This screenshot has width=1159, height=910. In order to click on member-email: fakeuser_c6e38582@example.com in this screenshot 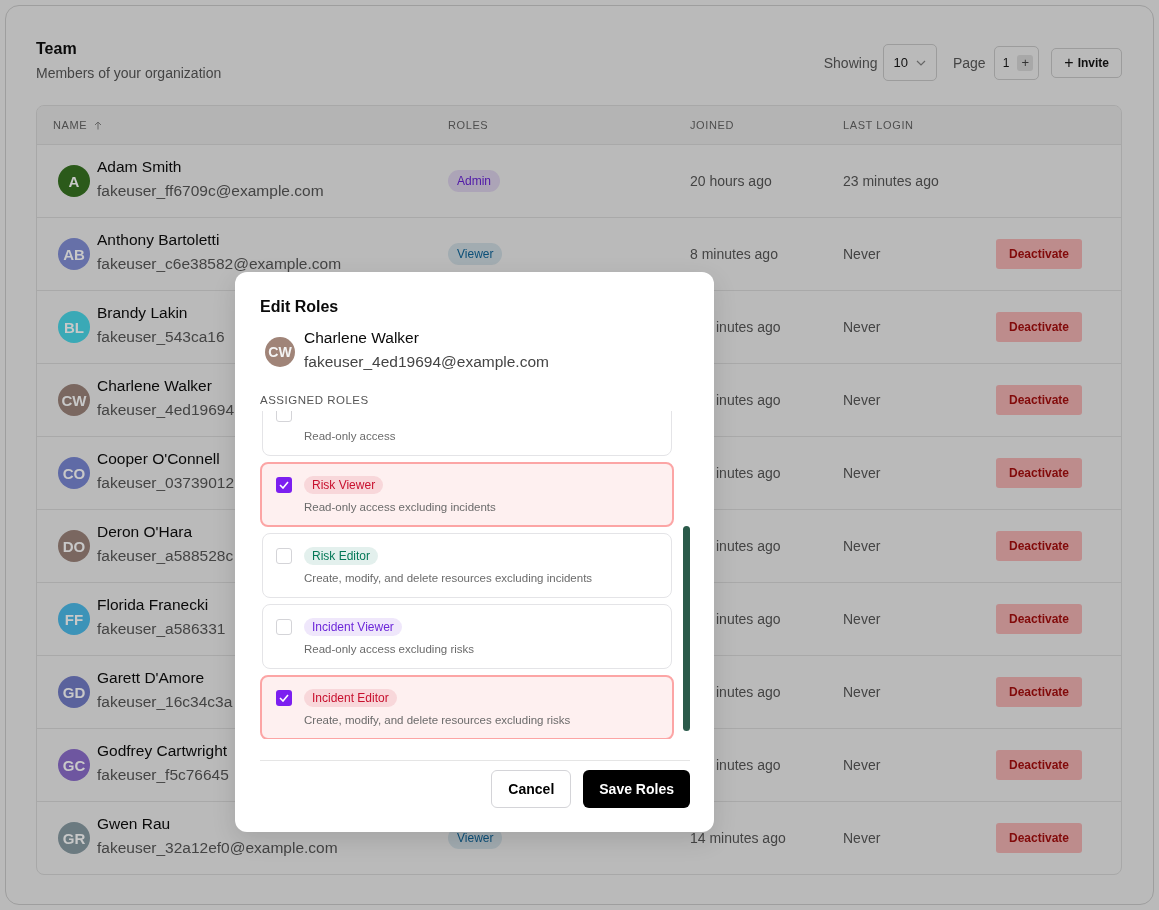, I will do `click(219, 264)`.